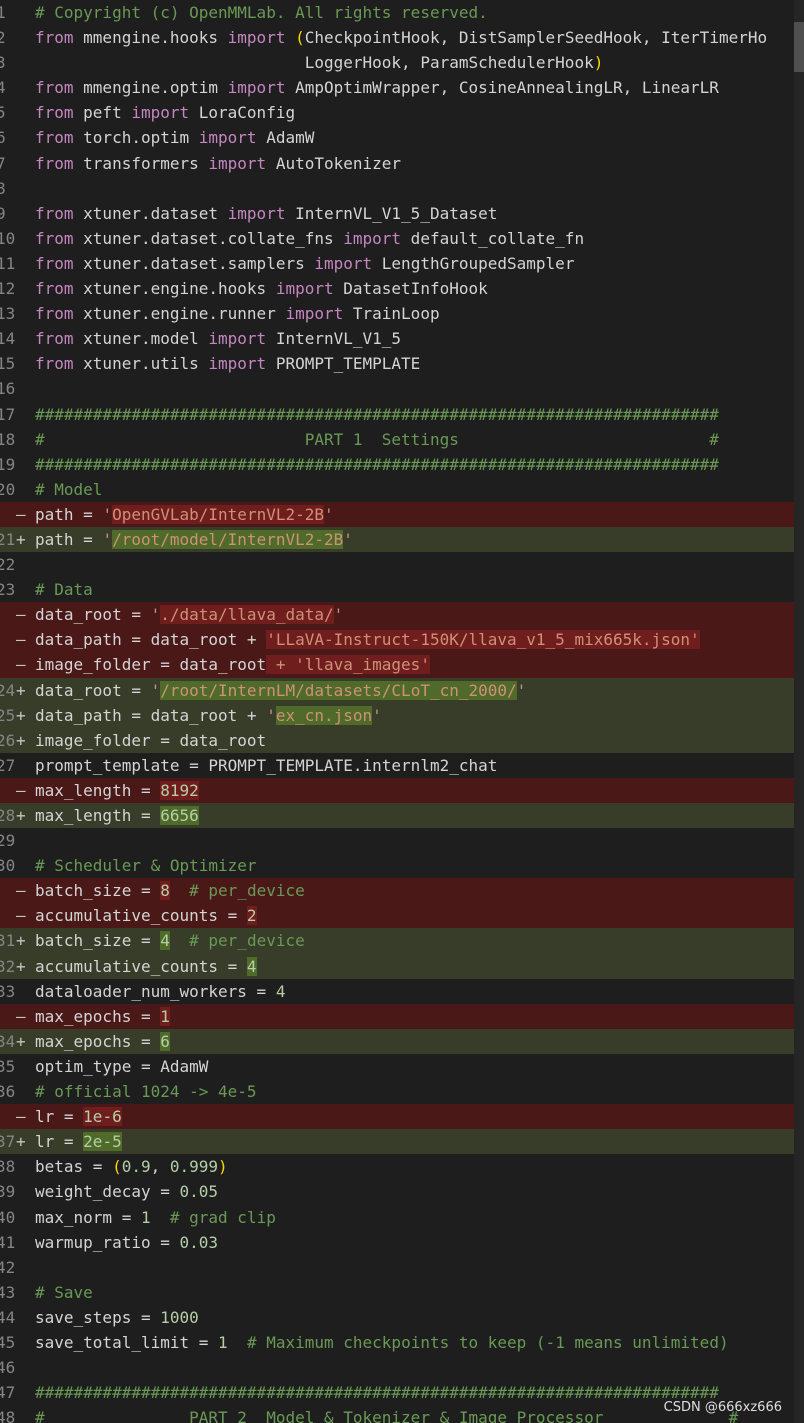 The height and width of the screenshot is (1423, 804). What do you see at coordinates (64, 589) in the screenshot?
I see `line-code: # Data` at bounding box center [64, 589].